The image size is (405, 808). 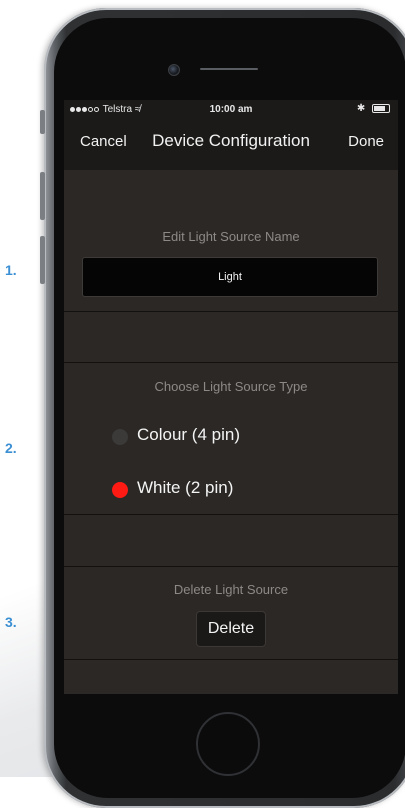 I want to click on bluetooth-icon: ✱, so click(x=361, y=108).